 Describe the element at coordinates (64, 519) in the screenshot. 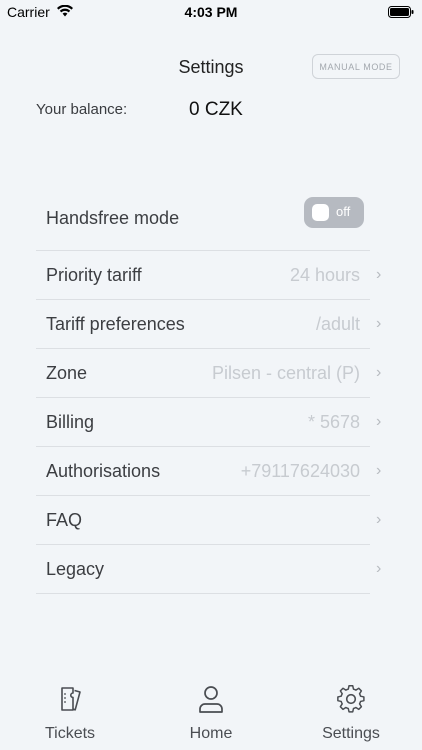

I see `settings-item-label: FAQ` at that location.